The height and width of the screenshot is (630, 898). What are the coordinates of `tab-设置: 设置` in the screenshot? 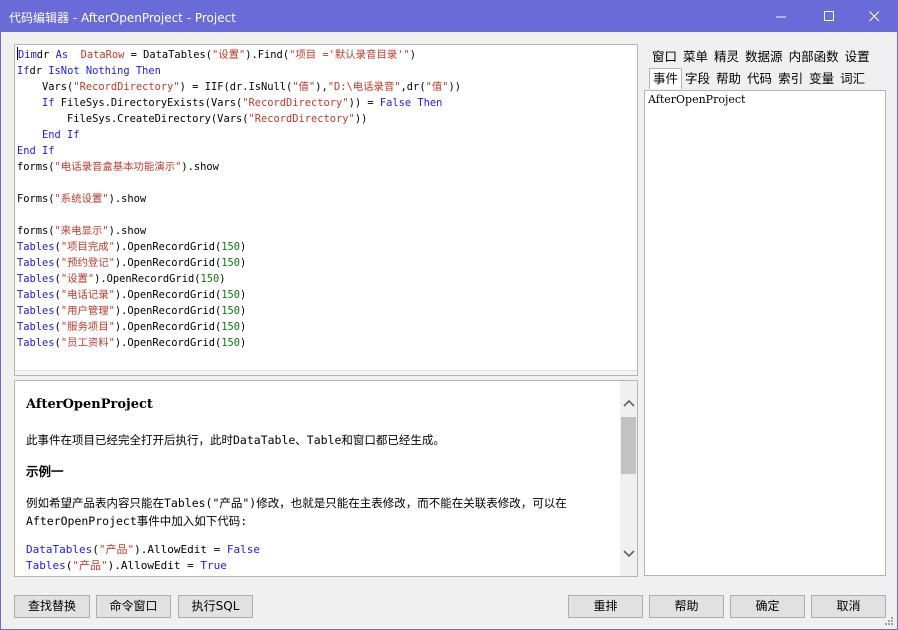 It's located at (857, 56).